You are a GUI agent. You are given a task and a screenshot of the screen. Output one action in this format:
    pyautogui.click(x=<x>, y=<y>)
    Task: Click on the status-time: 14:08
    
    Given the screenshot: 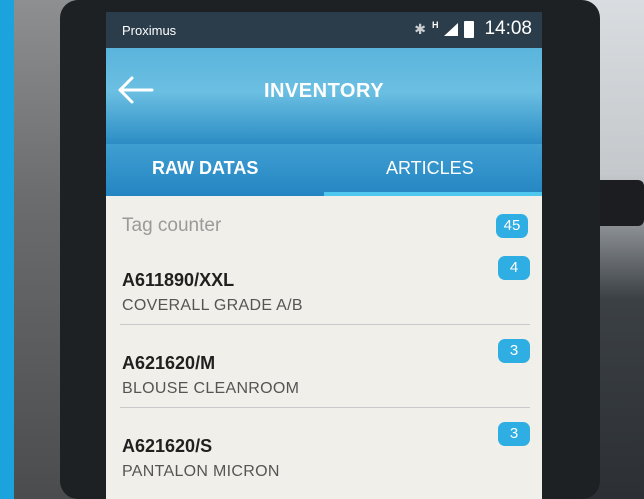 What is the action you would take?
    pyautogui.click(x=508, y=28)
    